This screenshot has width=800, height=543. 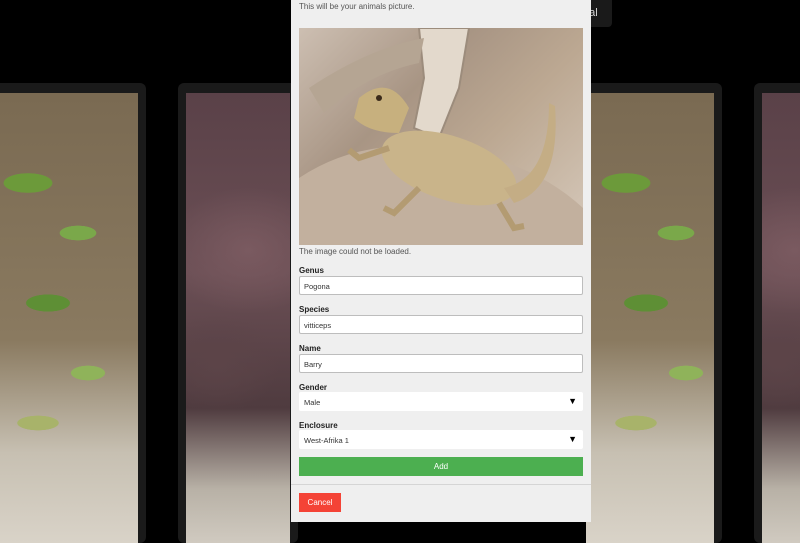 I want to click on gender-selected-value: Male, so click(x=312, y=402).